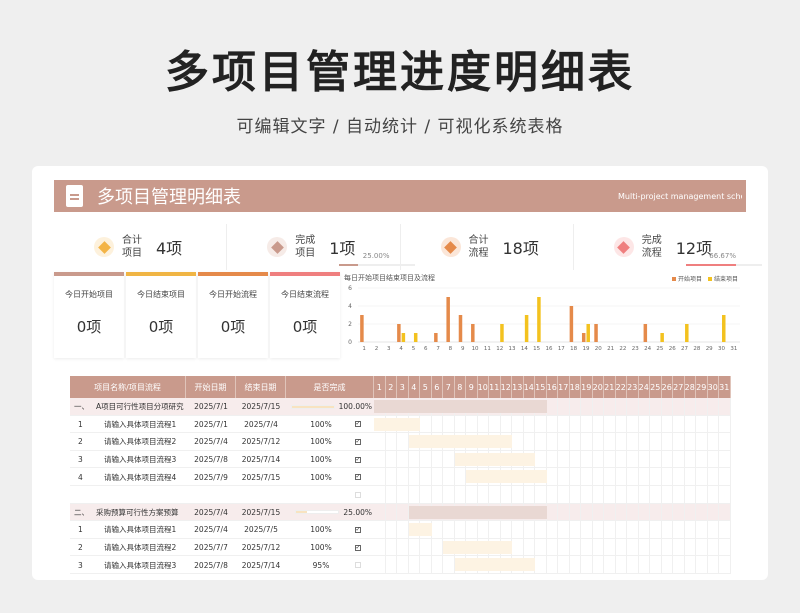  What do you see at coordinates (321, 565) in the screenshot?
I see `completion-percent: 95%` at bounding box center [321, 565].